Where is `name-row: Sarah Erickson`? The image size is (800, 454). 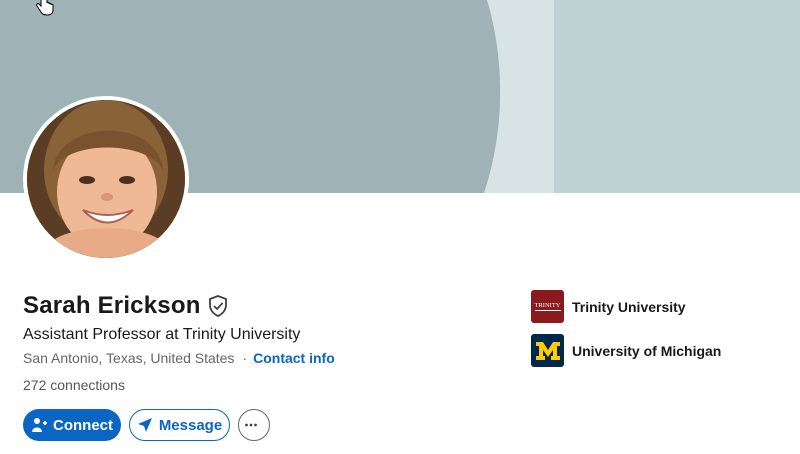 name-row: Sarah Erickson is located at coordinates (126, 306).